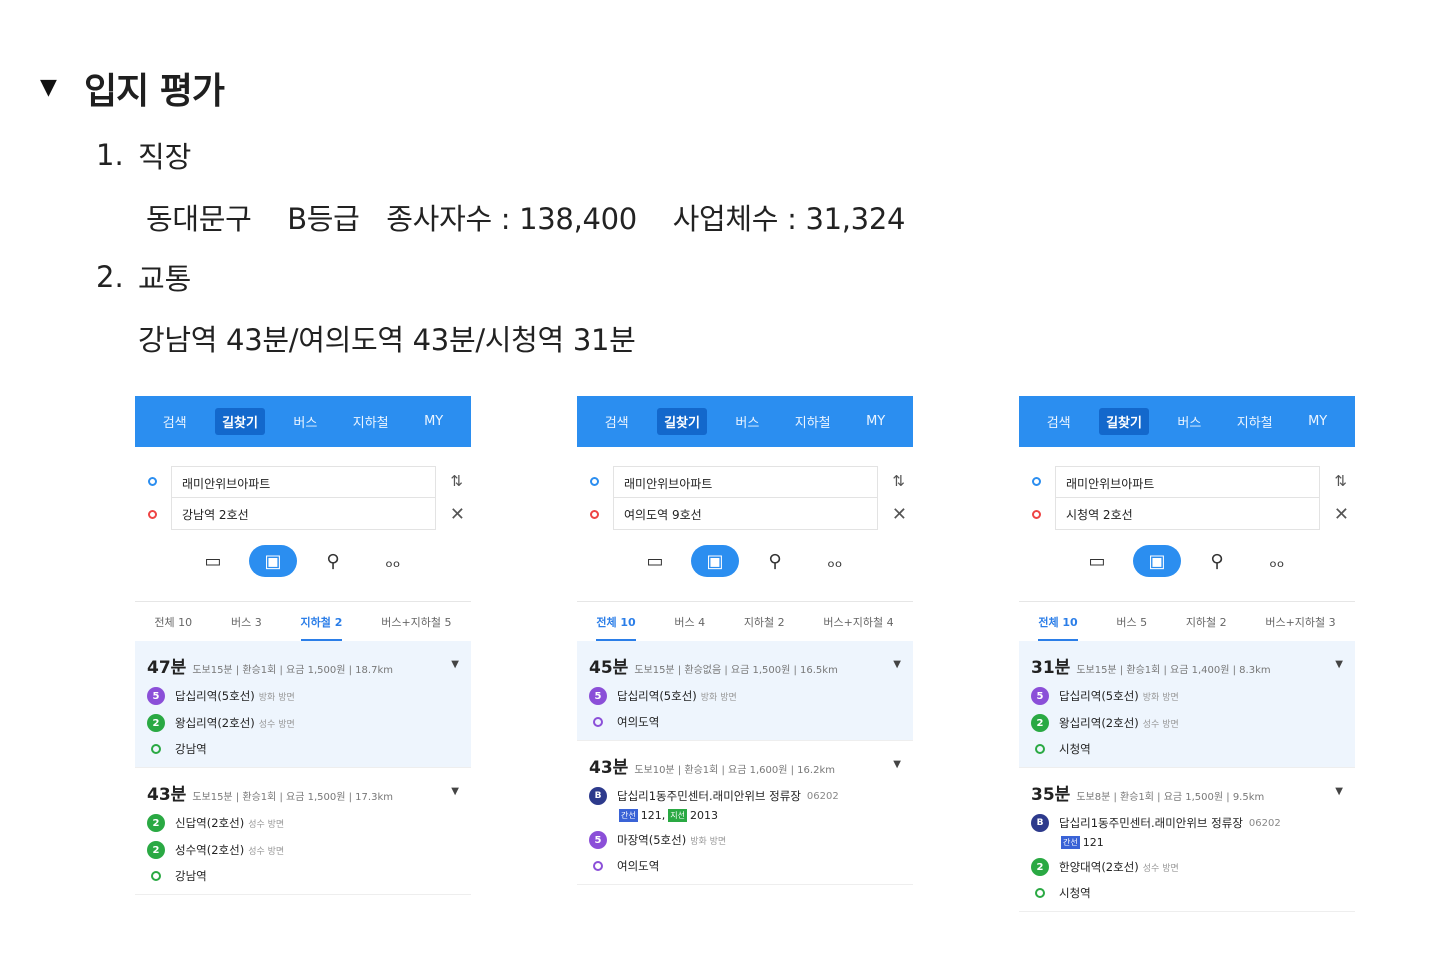 The image size is (1444, 954). What do you see at coordinates (1300, 622) in the screenshot?
I see `filter-tab: 버스+지하철 3` at bounding box center [1300, 622].